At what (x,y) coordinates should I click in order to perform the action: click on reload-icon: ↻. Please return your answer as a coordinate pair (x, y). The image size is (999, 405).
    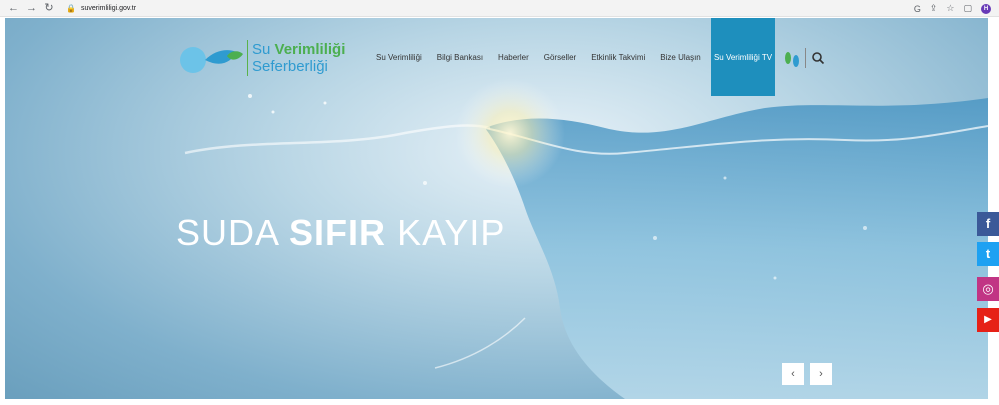
    Looking at the image, I should click on (49, 8).